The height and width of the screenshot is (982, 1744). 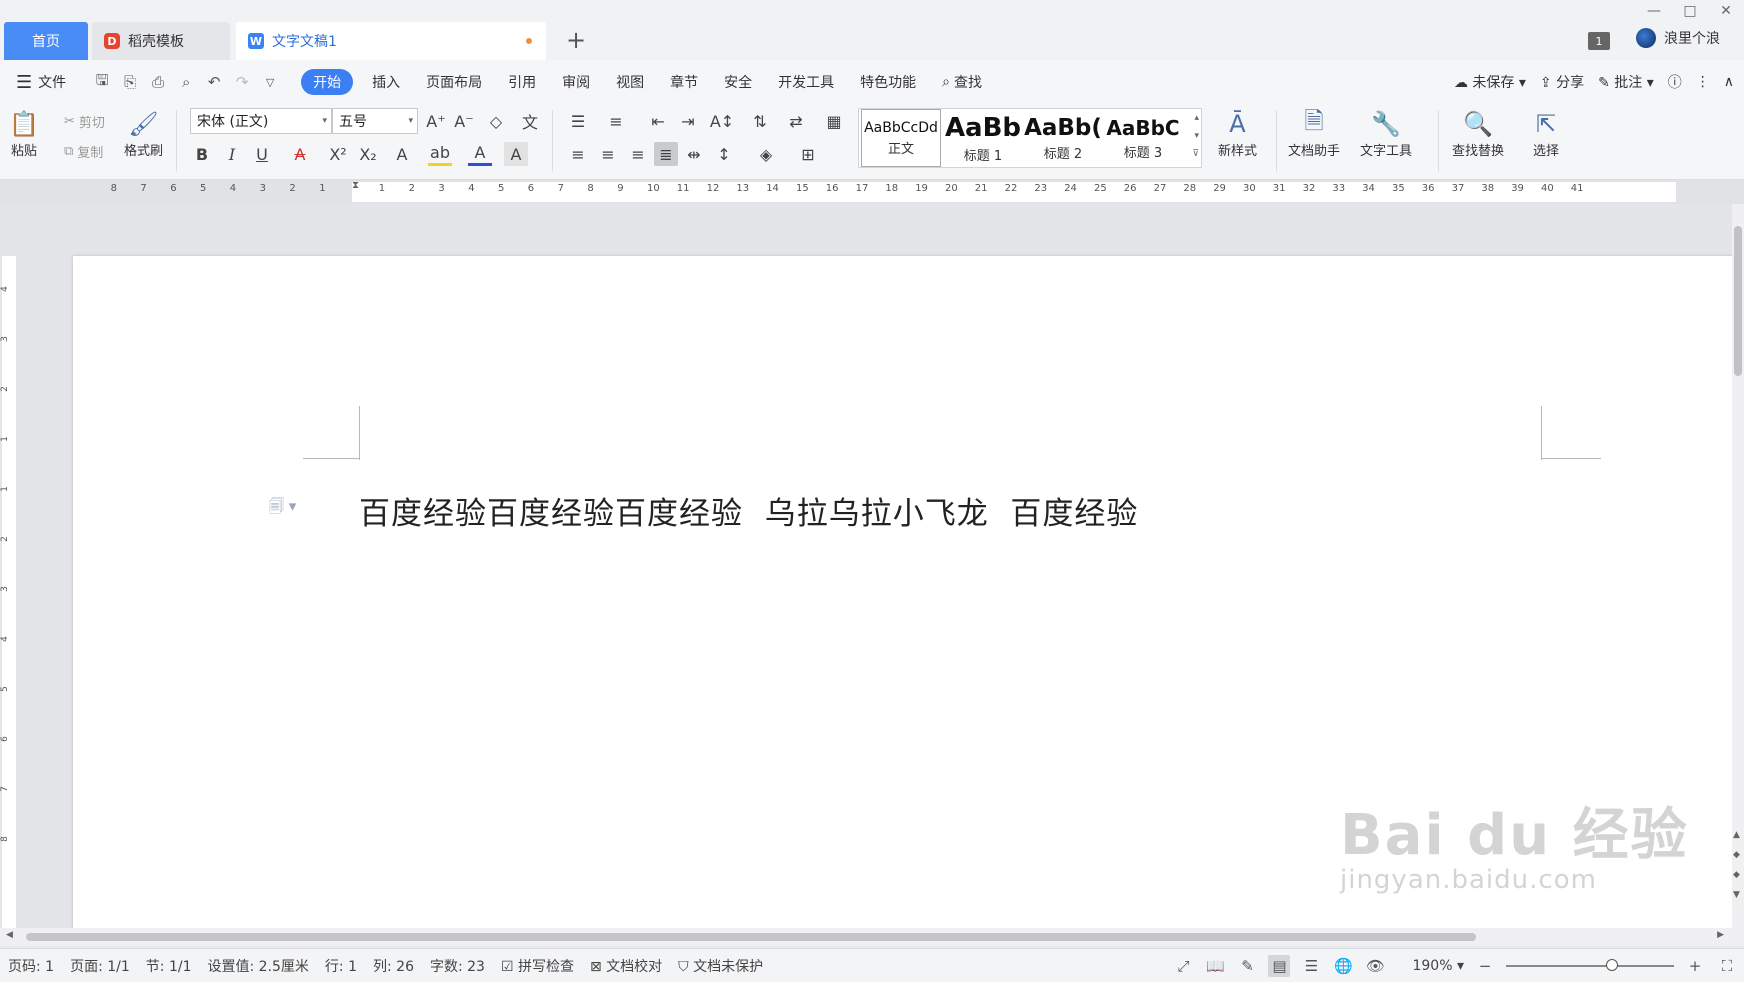 I want to click on tab-references: 引用, so click(x=522, y=82).